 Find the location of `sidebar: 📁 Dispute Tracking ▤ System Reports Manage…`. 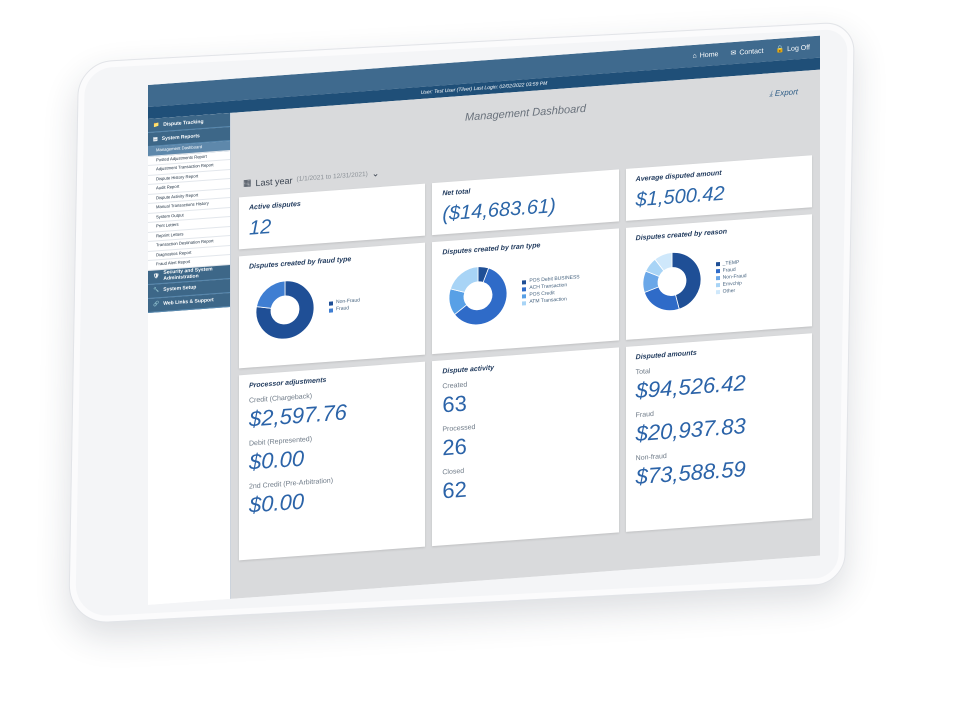

sidebar: 📁 Dispute Tracking ▤ System Reports Manage… is located at coordinates (189, 358).